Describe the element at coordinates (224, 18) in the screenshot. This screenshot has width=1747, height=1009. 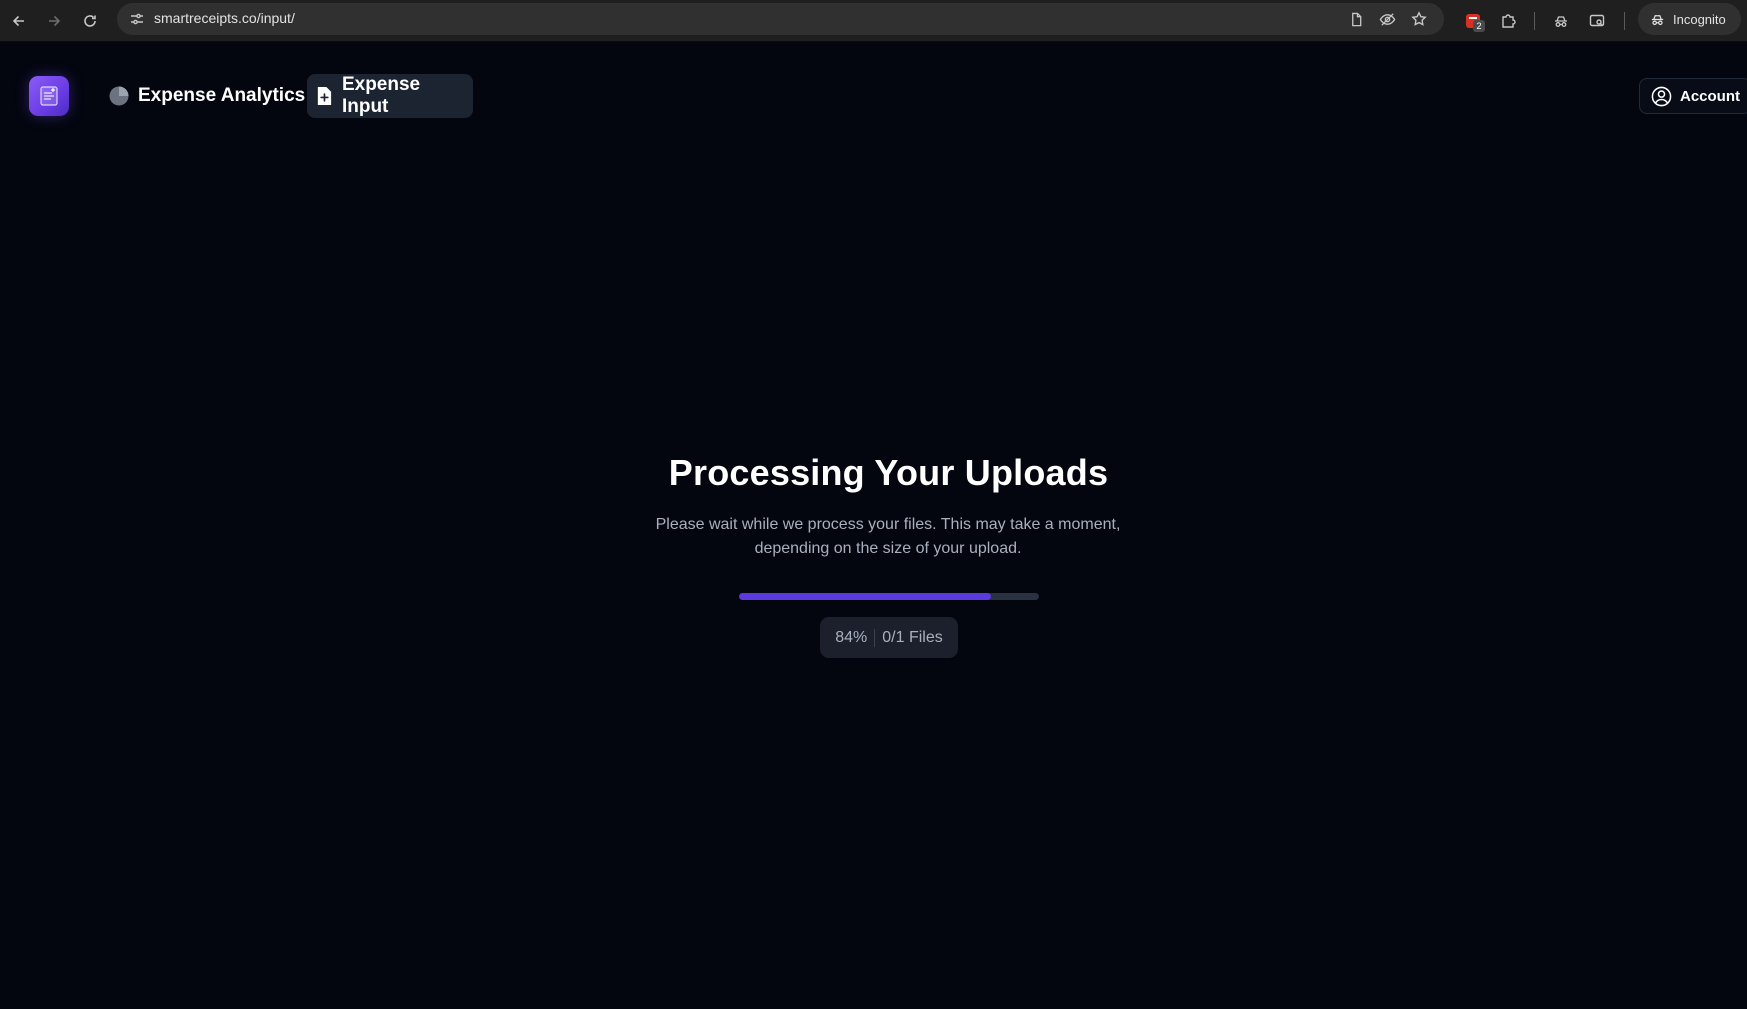
I see `url-text: smartreceipts.co/input/` at that location.